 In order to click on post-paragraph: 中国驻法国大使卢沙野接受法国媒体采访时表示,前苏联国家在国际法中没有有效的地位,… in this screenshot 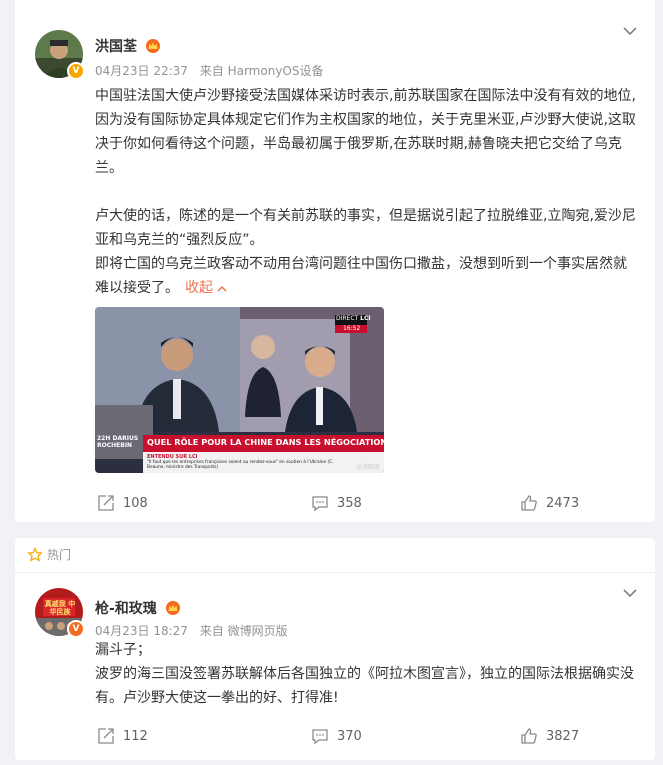, I will do `click(365, 132)`.